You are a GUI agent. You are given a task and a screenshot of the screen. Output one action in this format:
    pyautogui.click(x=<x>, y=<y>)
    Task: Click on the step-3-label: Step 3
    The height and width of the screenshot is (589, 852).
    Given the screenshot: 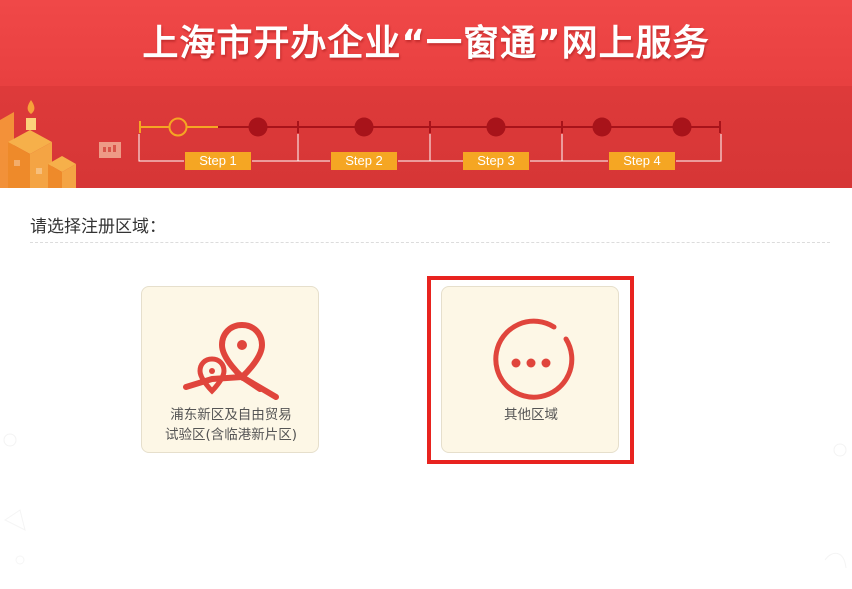 What is the action you would take?
    pyautogui.click(x=496, y=161)
    